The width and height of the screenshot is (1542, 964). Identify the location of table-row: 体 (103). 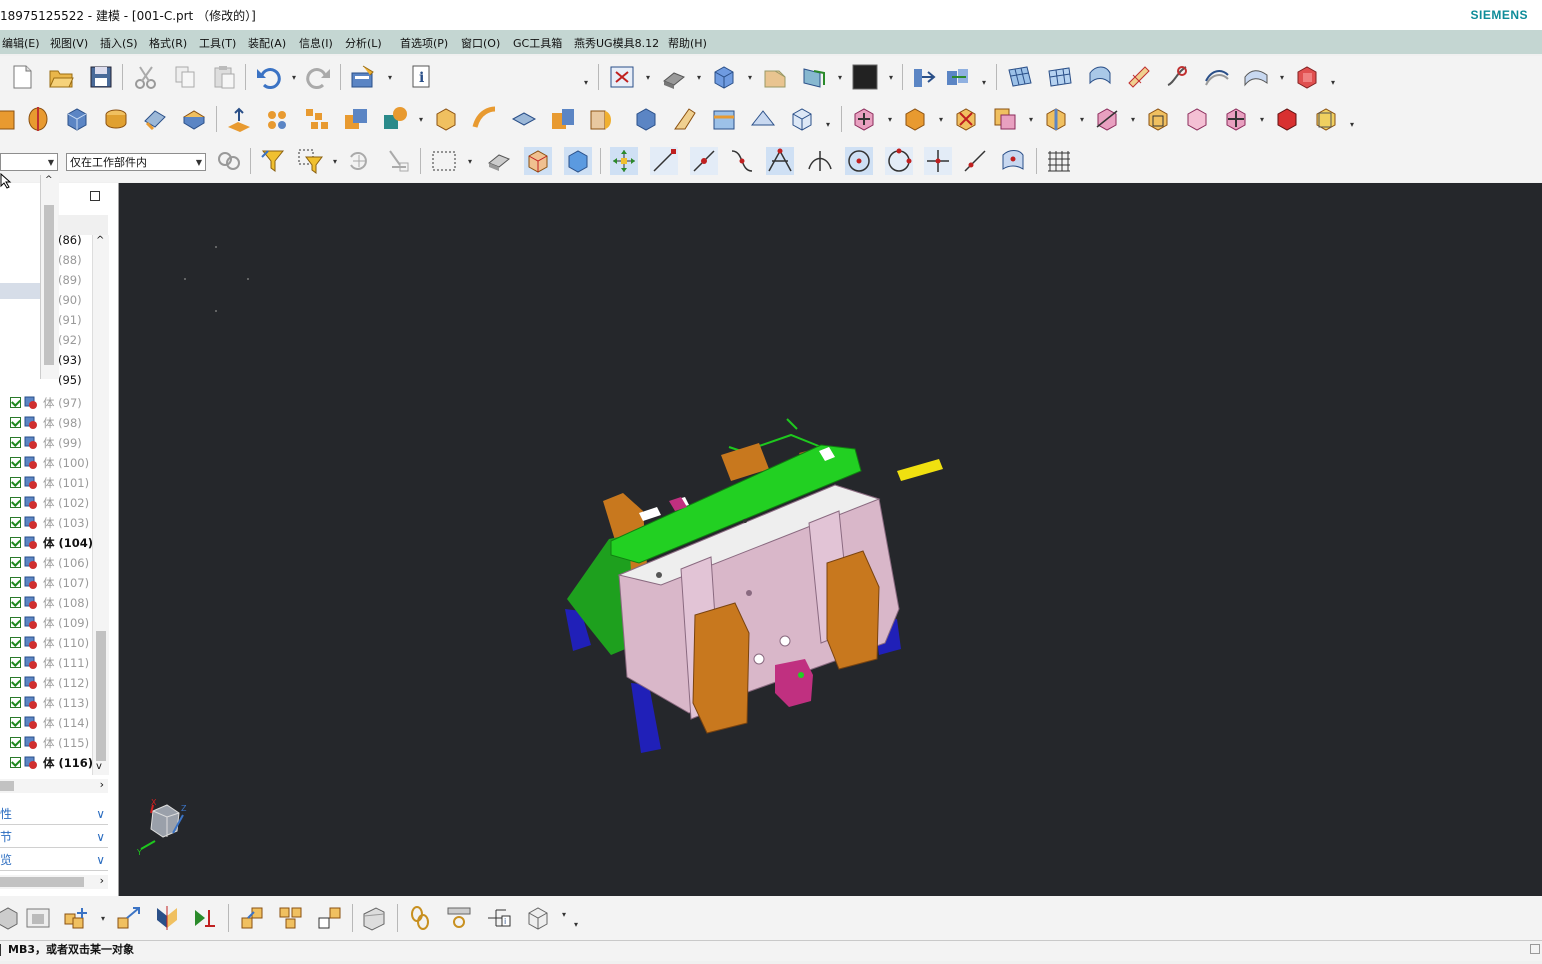
(46, 523).